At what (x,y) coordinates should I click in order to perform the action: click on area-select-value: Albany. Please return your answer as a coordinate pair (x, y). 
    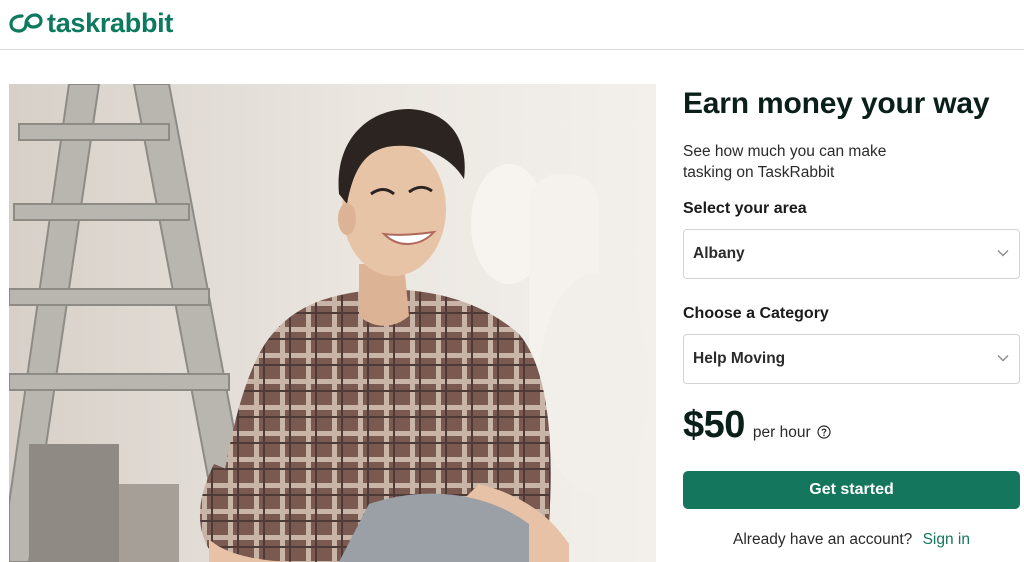
    Looking at the image, I should click on (719, 253).